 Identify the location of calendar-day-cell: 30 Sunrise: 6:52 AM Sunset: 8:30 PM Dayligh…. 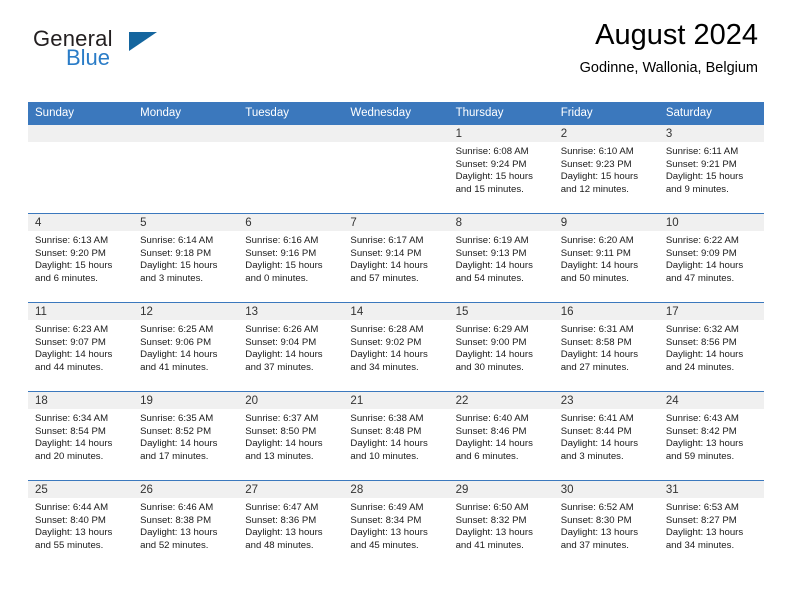
(606, 525).